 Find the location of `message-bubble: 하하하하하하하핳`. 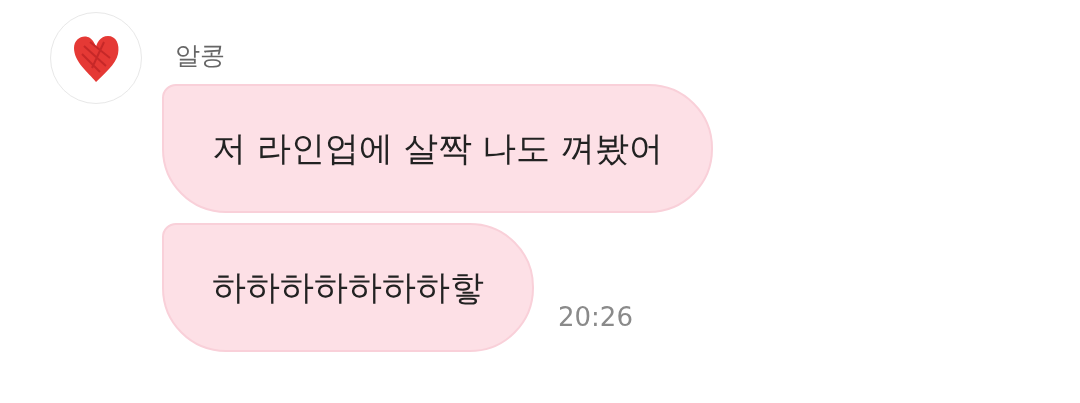

message-bubble: 하하하하하하하핳 is located at coordinates (348, 287).